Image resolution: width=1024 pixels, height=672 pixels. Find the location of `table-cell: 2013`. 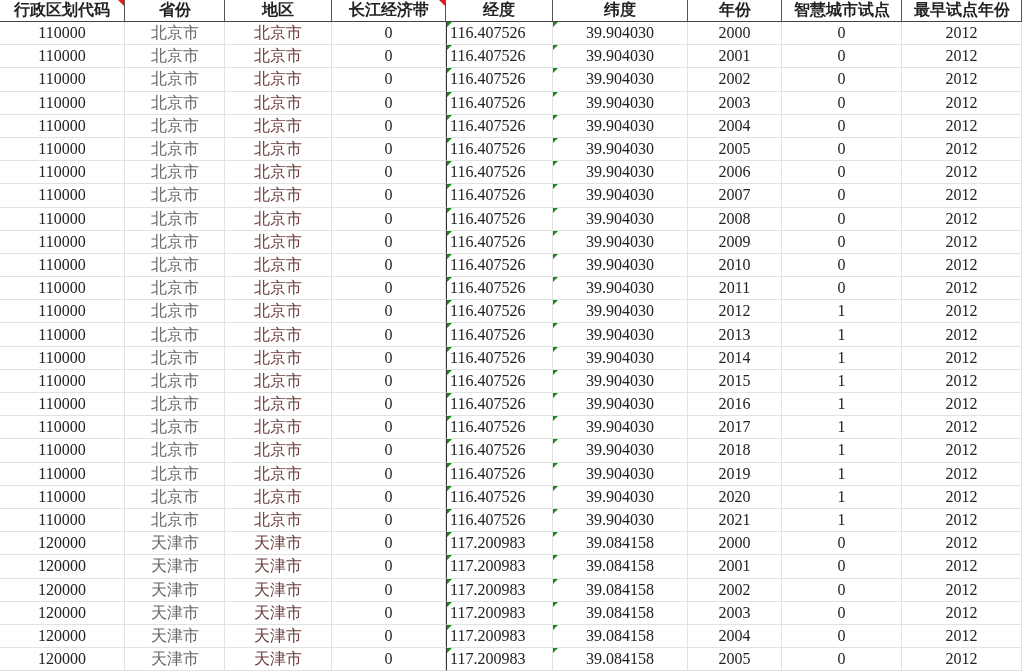

table-cell: 2013 is located at coordinates (735, 335).